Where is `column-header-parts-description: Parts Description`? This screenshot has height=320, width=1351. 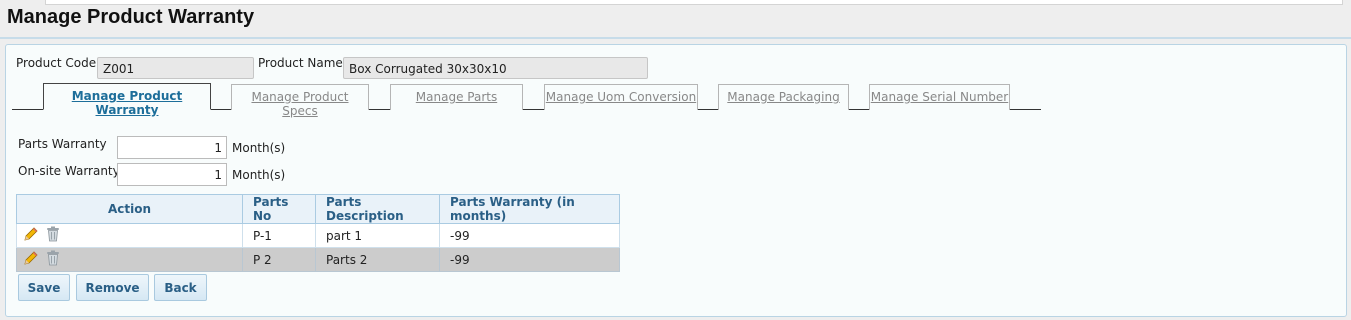
column-header-parts-description: Parts Description is located at coordinates (377, 209).